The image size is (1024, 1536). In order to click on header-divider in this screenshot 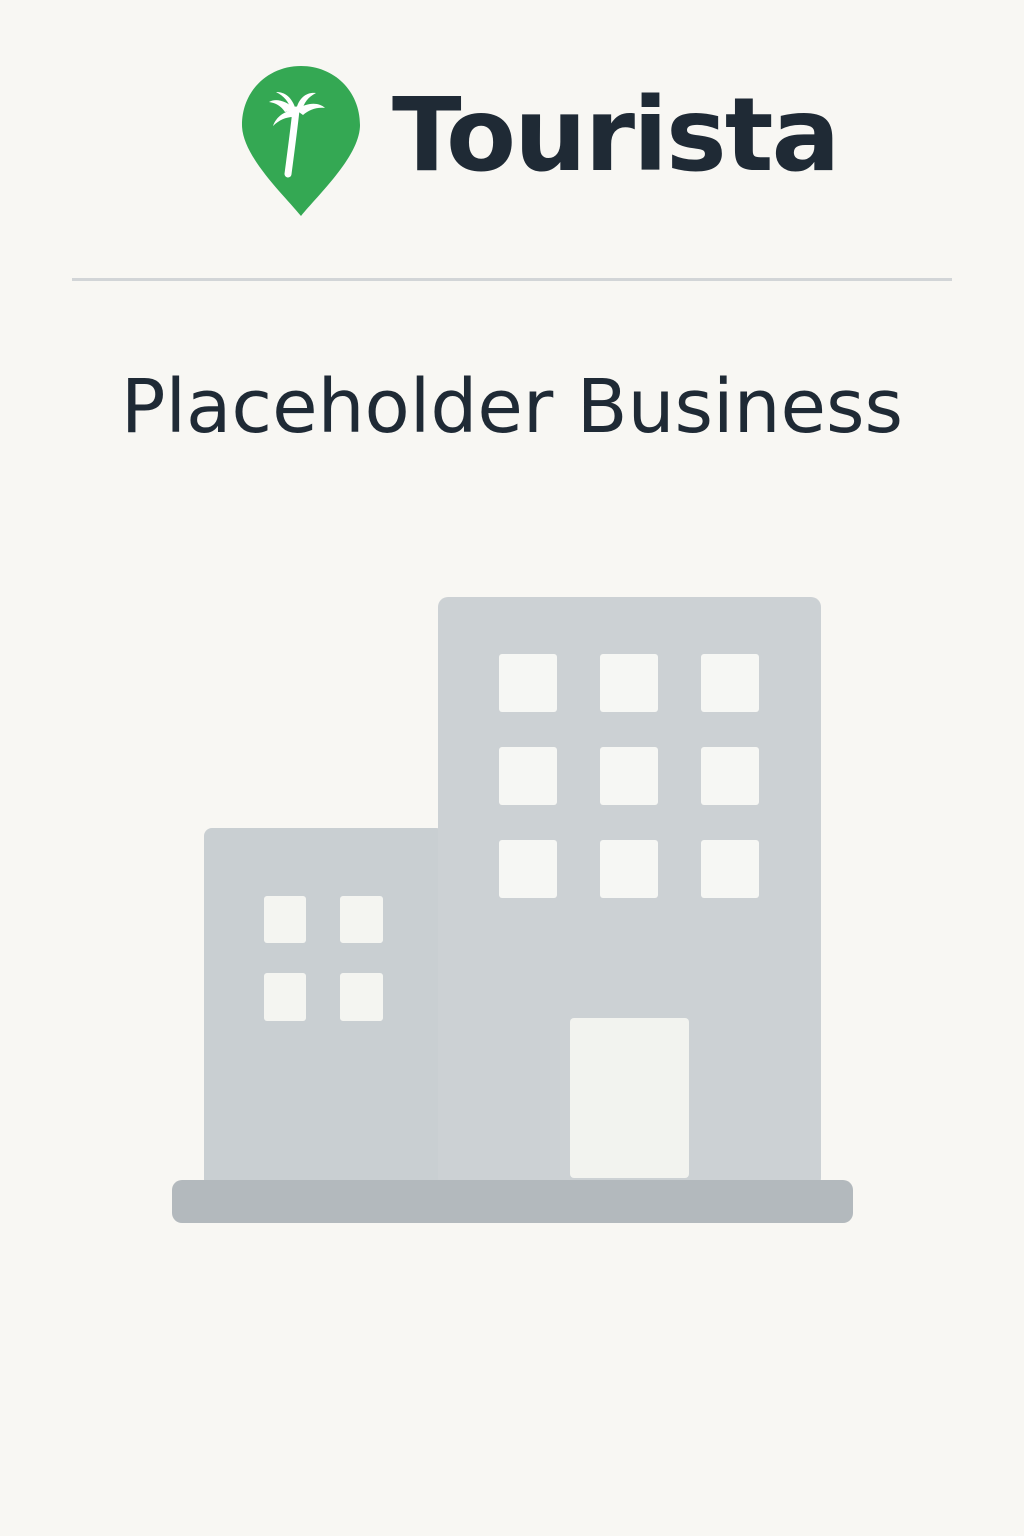, I will do `click(512, 279)`.